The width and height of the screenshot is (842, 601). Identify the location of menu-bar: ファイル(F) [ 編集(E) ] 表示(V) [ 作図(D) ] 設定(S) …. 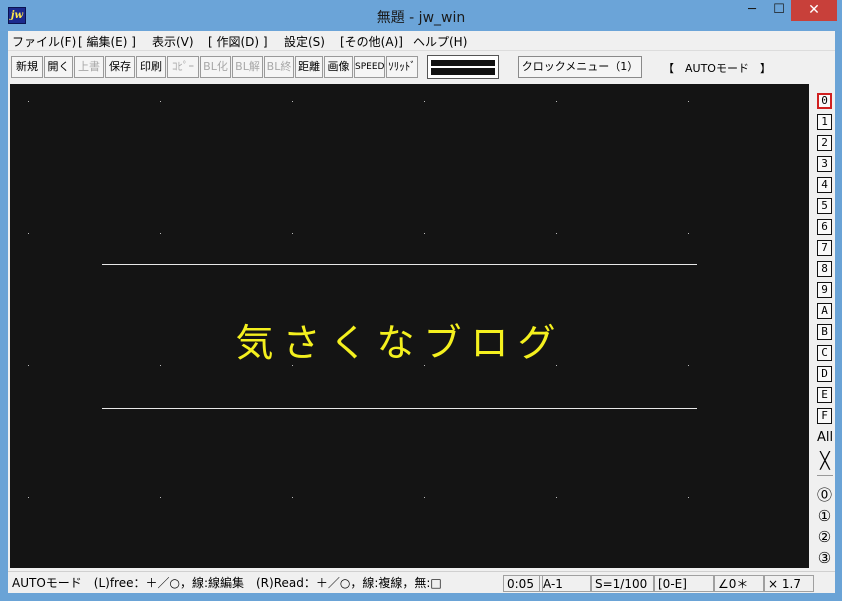
(421, 41).